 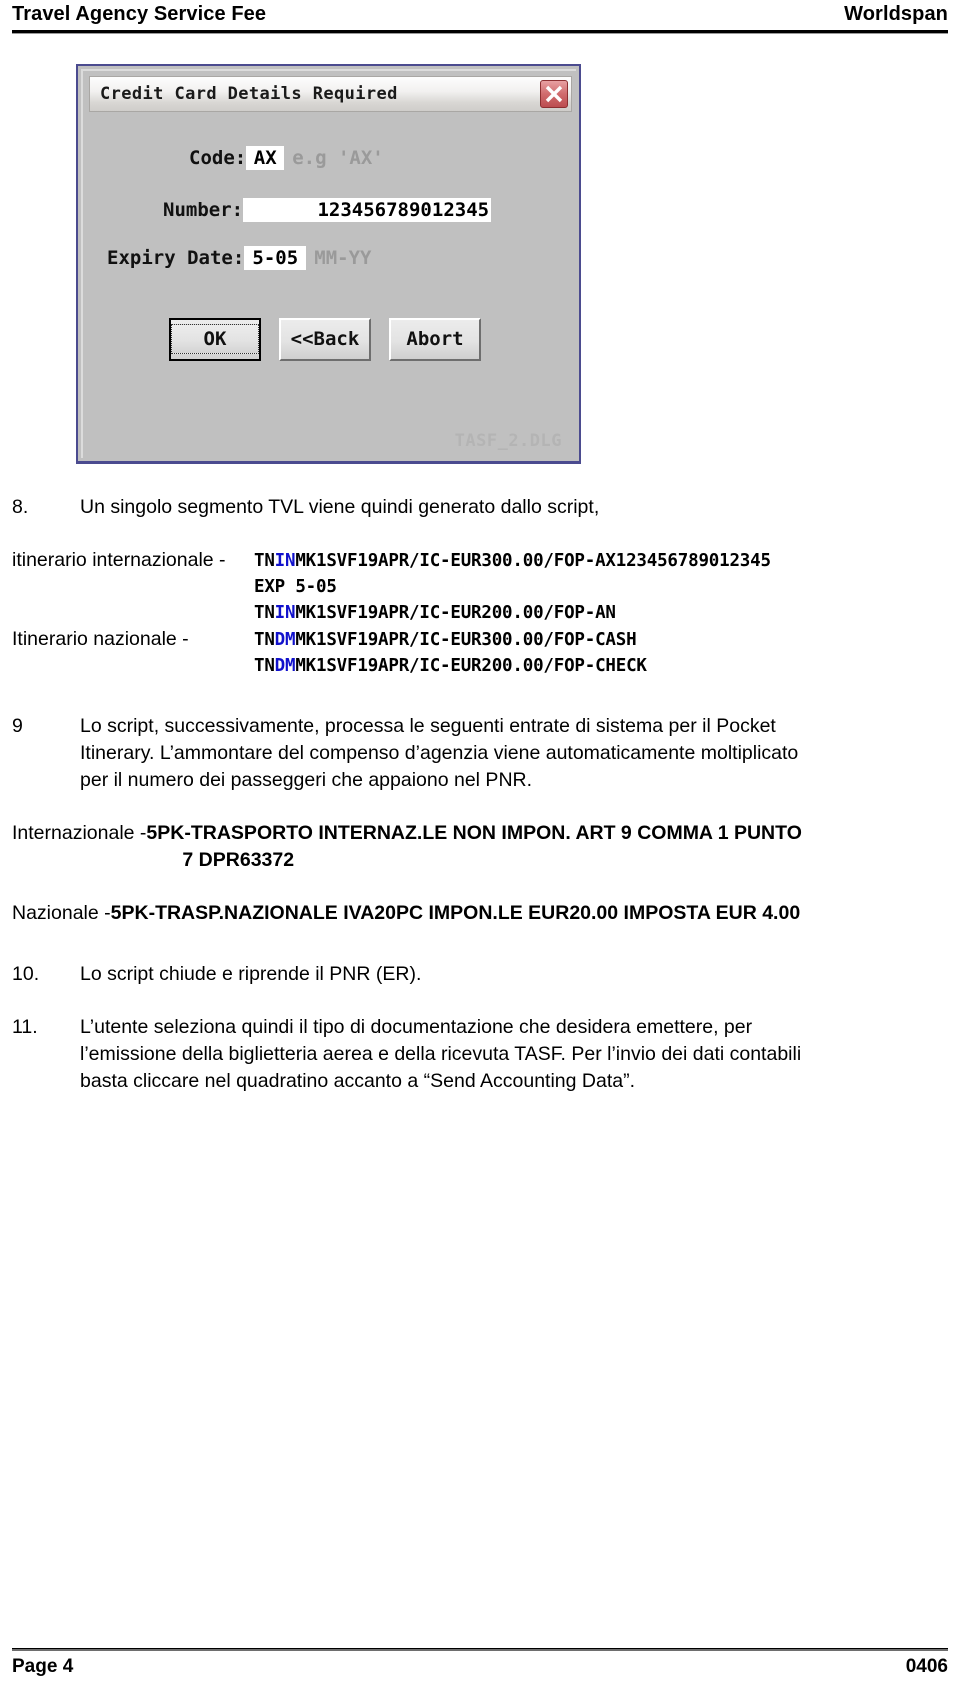 I want to click on dialog-titlebar: Credit Card Details Required, so click(x=330, y=94).